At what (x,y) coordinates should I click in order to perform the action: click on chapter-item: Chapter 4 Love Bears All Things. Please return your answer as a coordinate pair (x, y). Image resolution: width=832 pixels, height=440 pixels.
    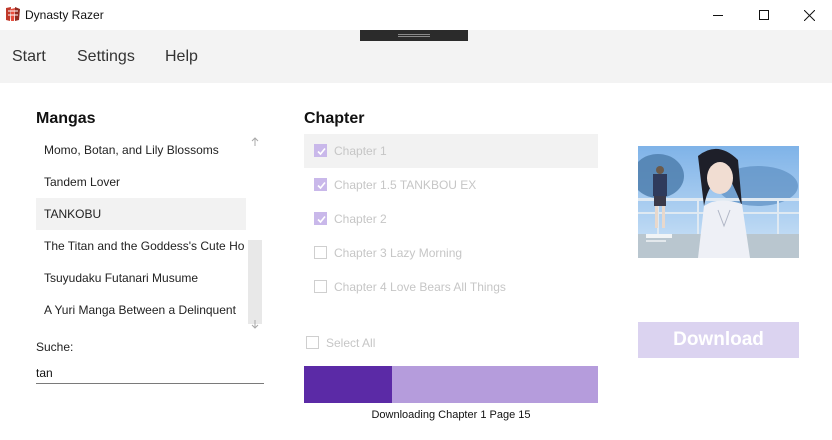
    Looking at the image, I should click on (451, 287).